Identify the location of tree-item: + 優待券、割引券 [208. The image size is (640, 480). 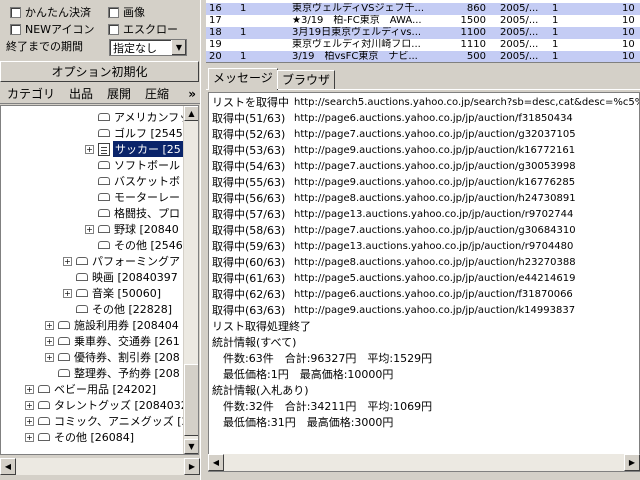
(112, 357).